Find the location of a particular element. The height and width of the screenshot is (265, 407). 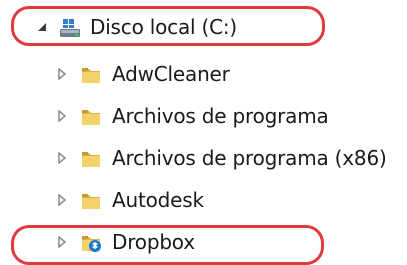

tree-item-label: Archivos de programa (x86) is located at coordinates (249, 158).